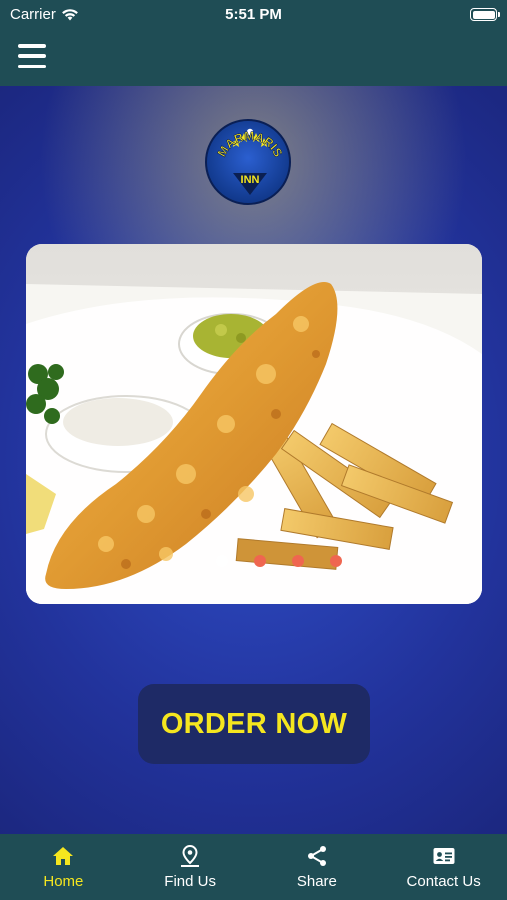  I want to click on tab-find-us-label: Find Us, so click(190, 881).